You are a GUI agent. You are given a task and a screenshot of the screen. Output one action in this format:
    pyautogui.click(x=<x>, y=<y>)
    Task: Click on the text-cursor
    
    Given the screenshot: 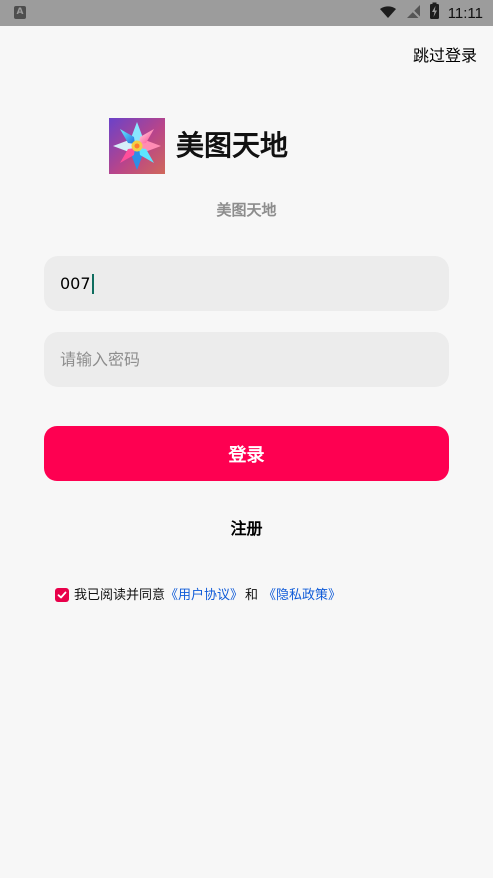 What is the action you would take?
    pyautogui.click(x=92, y=283)
    